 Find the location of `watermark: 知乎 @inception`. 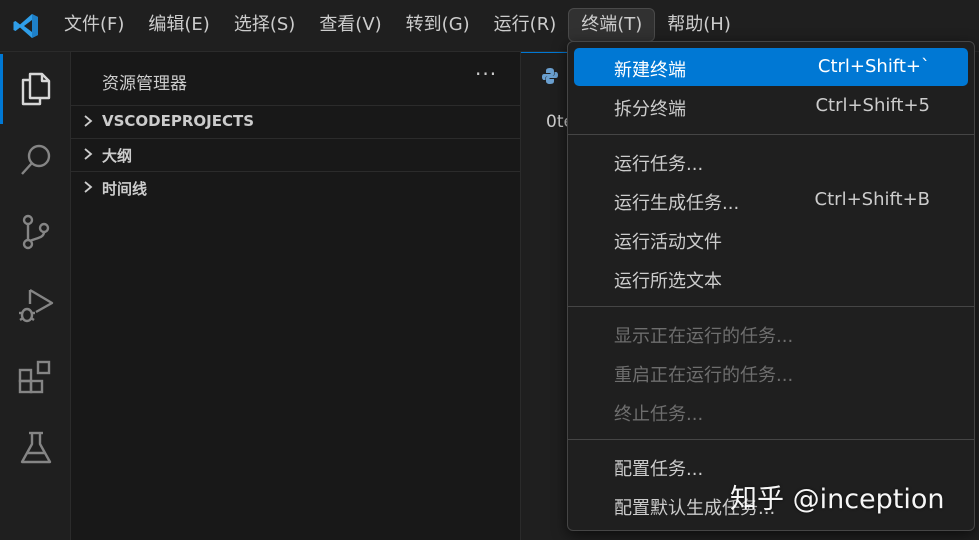

watermark: 知乎 @inception is located at coordinates (837, 499).